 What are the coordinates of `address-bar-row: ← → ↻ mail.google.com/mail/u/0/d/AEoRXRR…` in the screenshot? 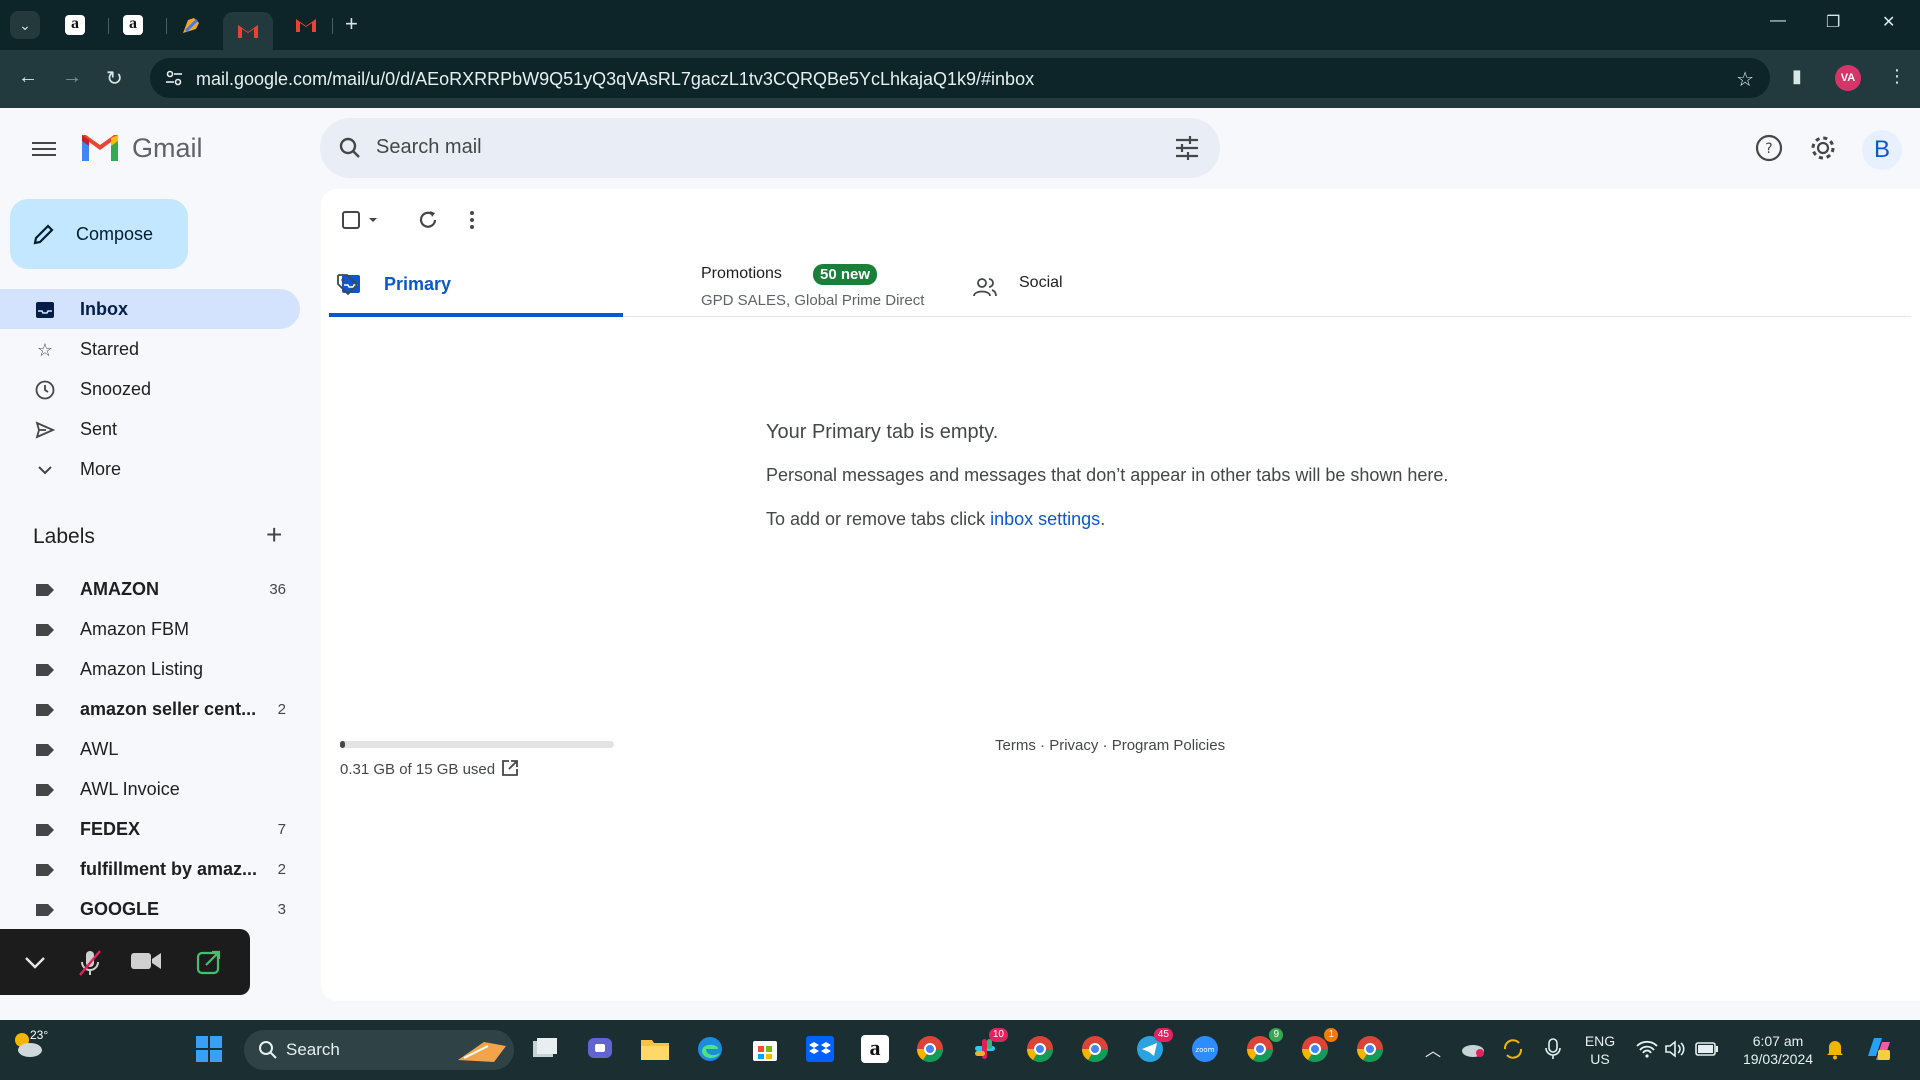 It's located at (960, 79).